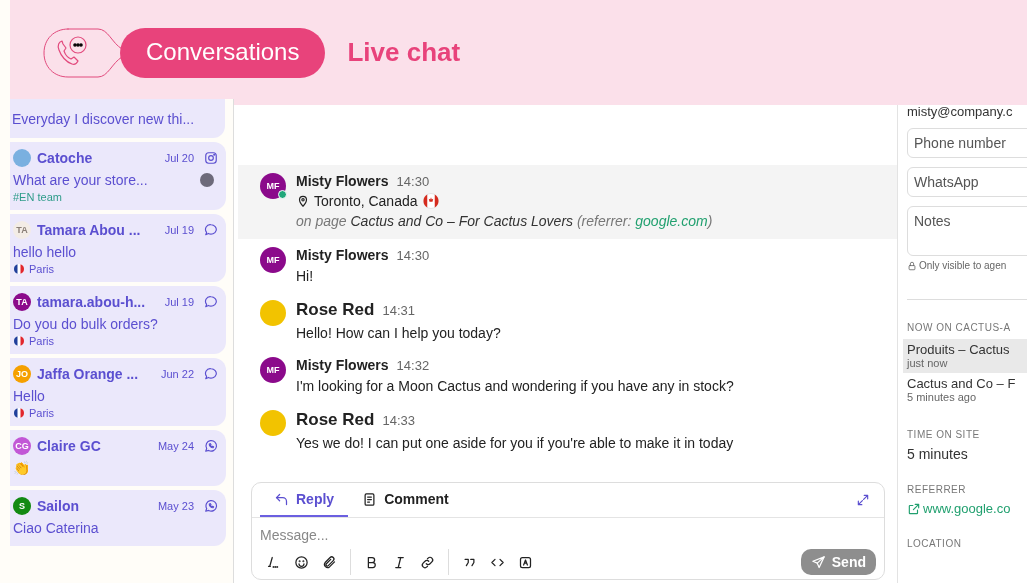 The width and height of the screenshot is (1027, 583). What do you see at coordinates (118, 518) in the screenshot?
I see `conversation-card: S Sailon May 23 Ciao Caterina` at bounding box center [118, 518].